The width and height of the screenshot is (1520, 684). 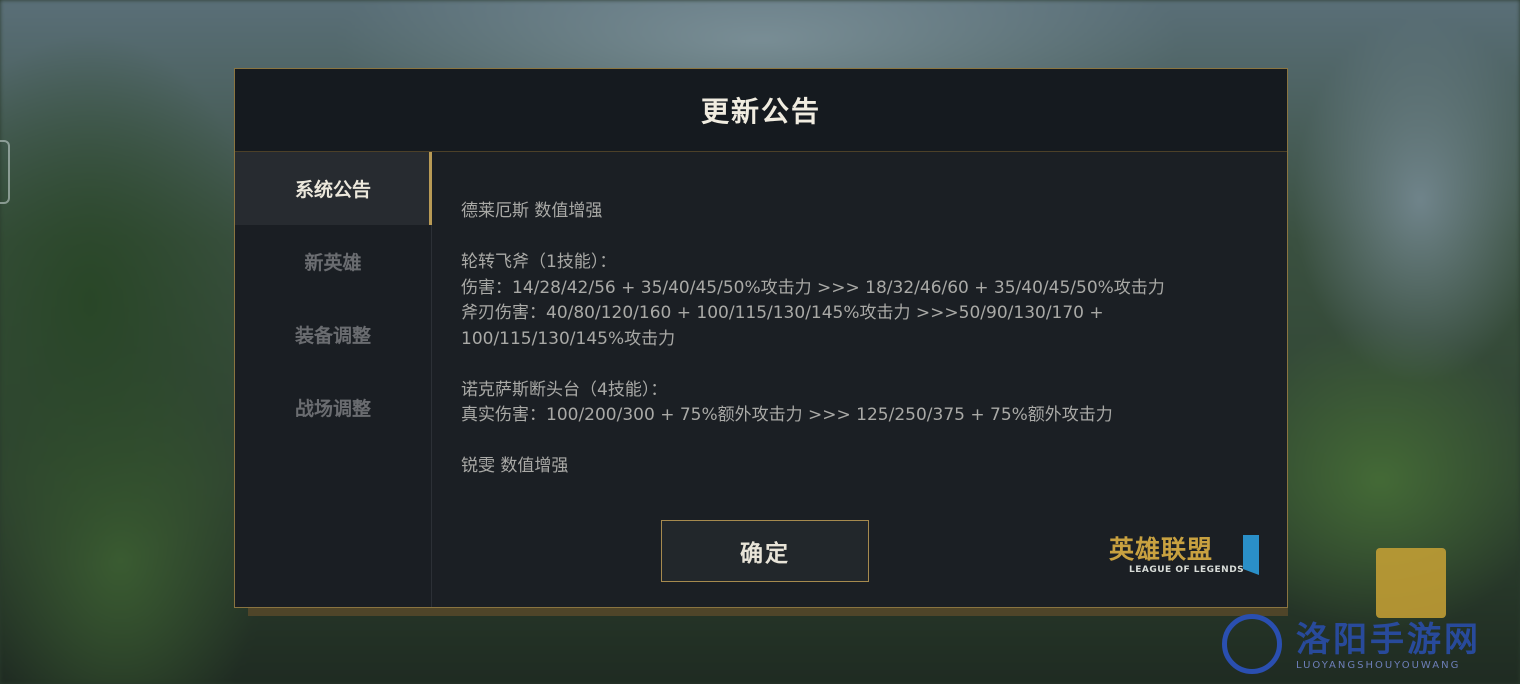 What do you see at coordinates (1187, 570) in the screenshot?
I see `logo-en-text: LEAGUE OF LEGENDS` at bounding box center [1187, 570].